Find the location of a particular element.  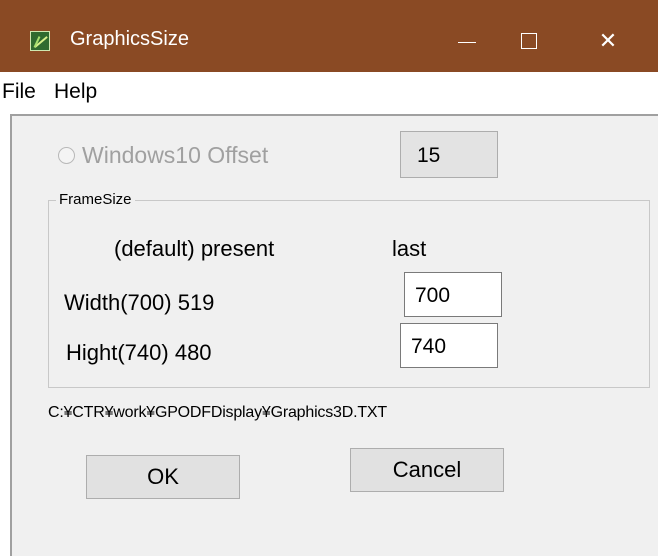

client-border-left is located at coordinates (11, 335).